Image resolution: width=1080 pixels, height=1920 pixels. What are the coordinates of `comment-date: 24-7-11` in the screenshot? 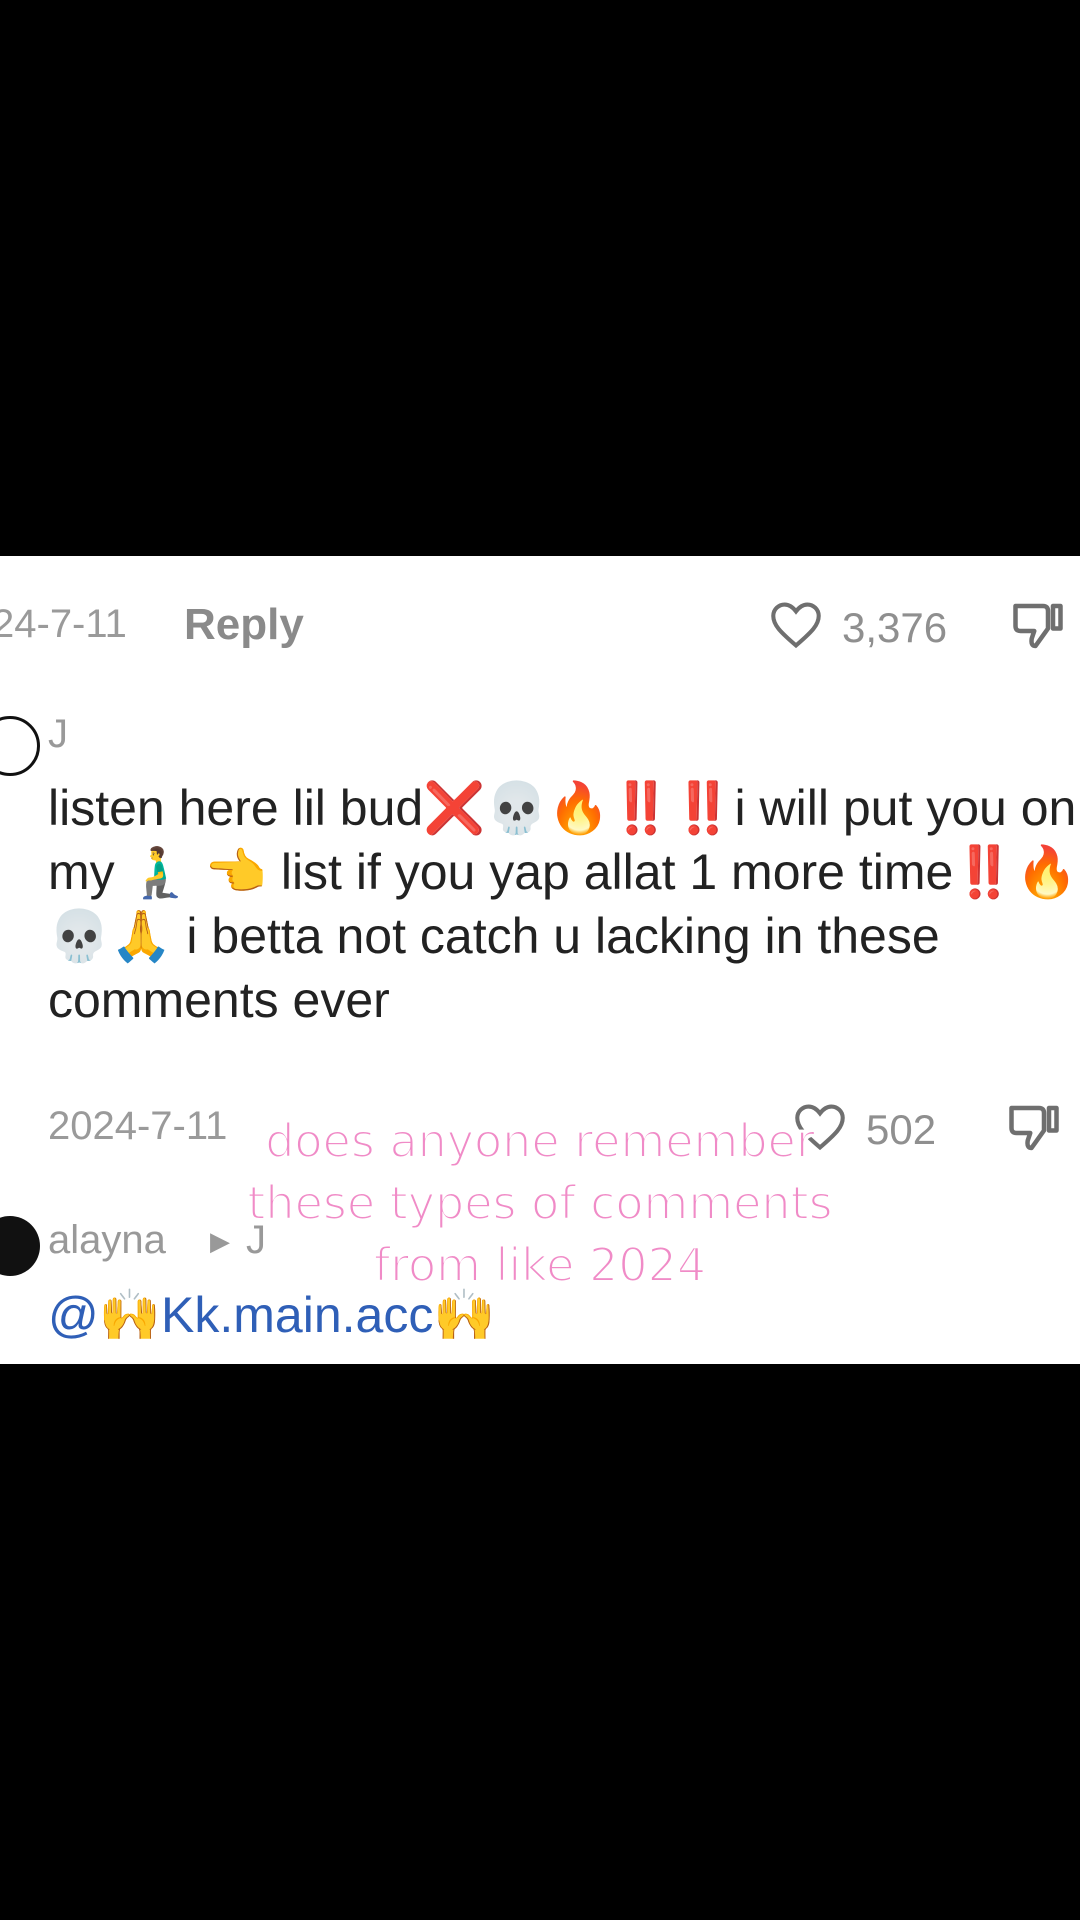 It's located at (63, 624).